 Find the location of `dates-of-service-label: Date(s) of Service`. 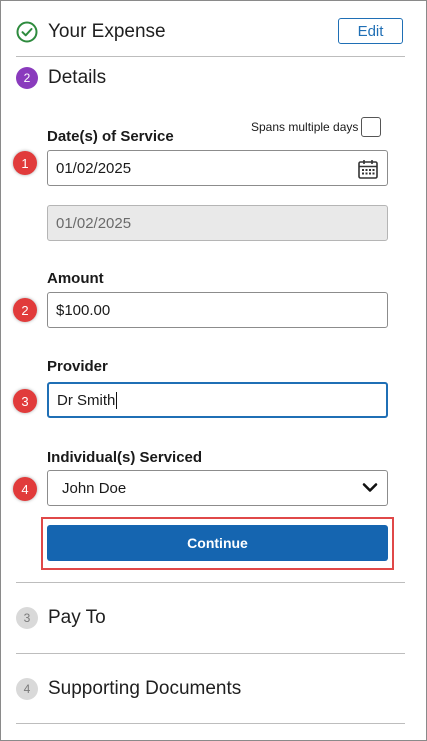

dates-of-service-label: Date(s) of Service is located at coordinates (110, 136).